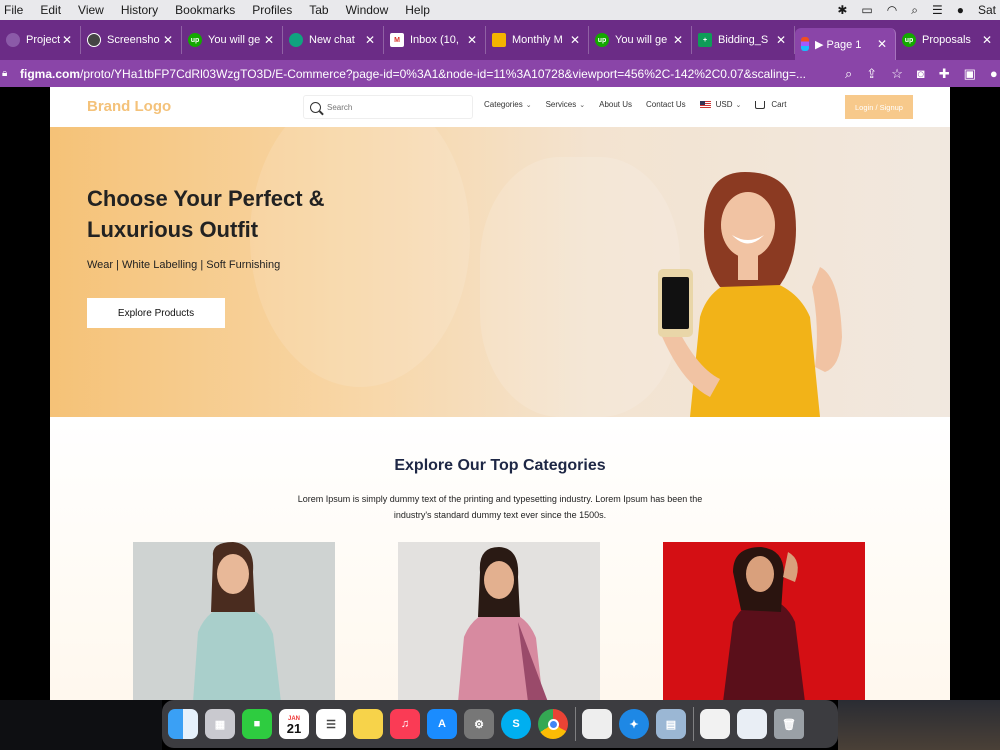 The height and width of the screenshot is (750, 1000). Describe the element at coordinates (724, 104) in the screenshot. I see `currency-label: USD` at that location.